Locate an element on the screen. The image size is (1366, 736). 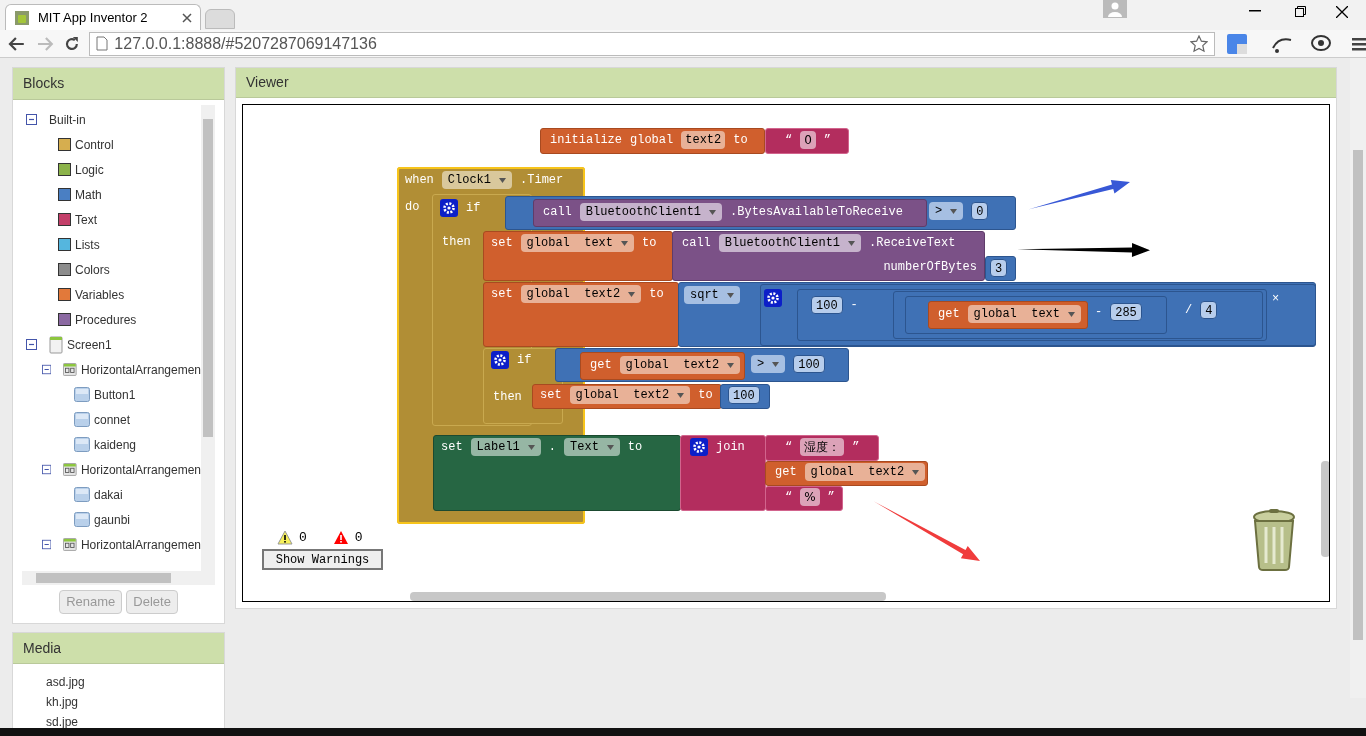
code-block: get global text2 > 100 is located at coordinates (702, 365).